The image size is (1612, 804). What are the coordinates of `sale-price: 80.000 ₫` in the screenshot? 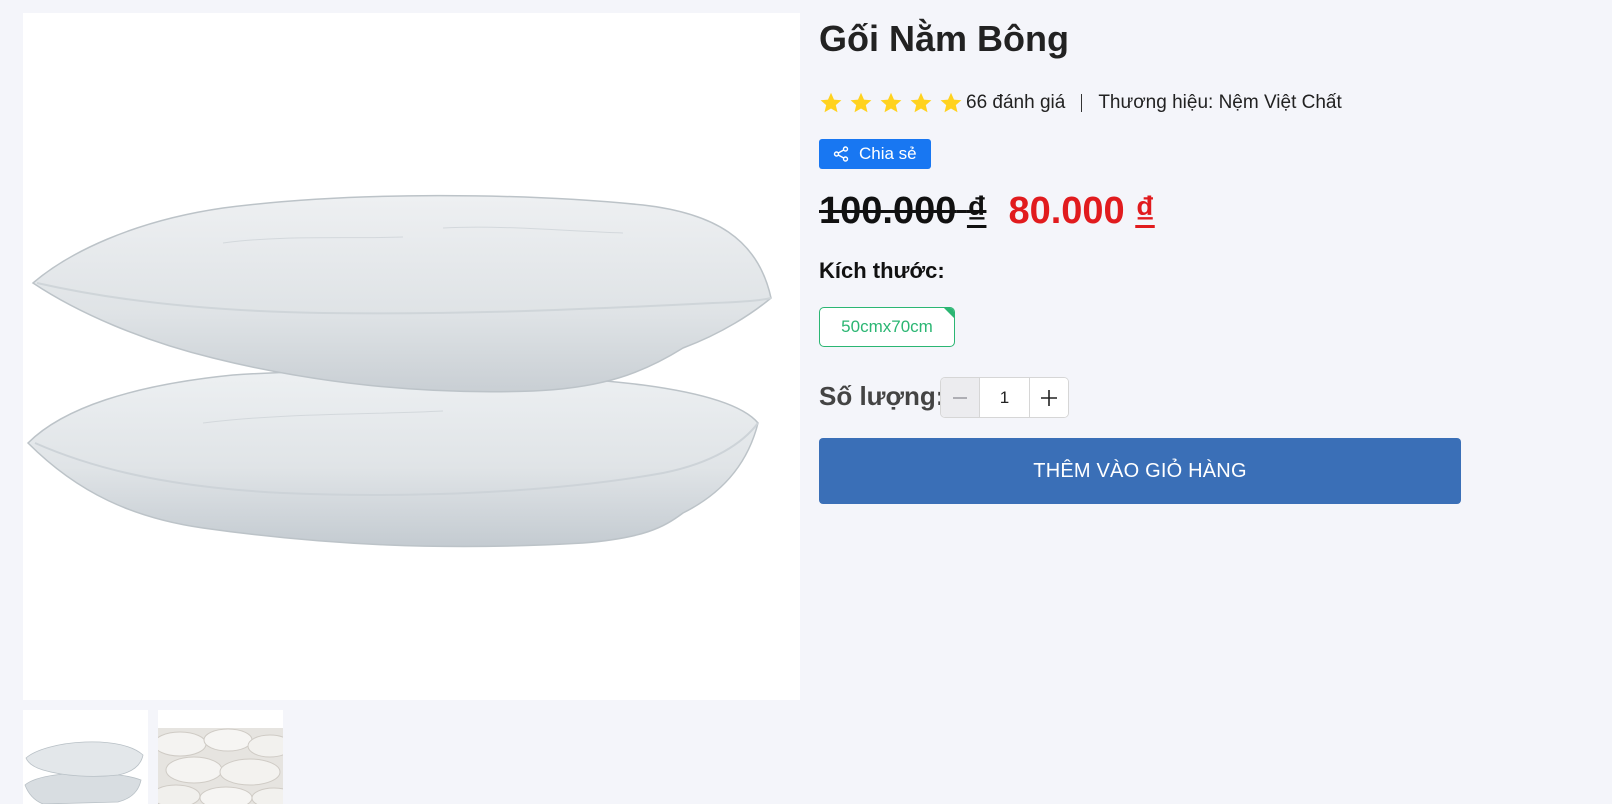 It's located at (1081, 211).